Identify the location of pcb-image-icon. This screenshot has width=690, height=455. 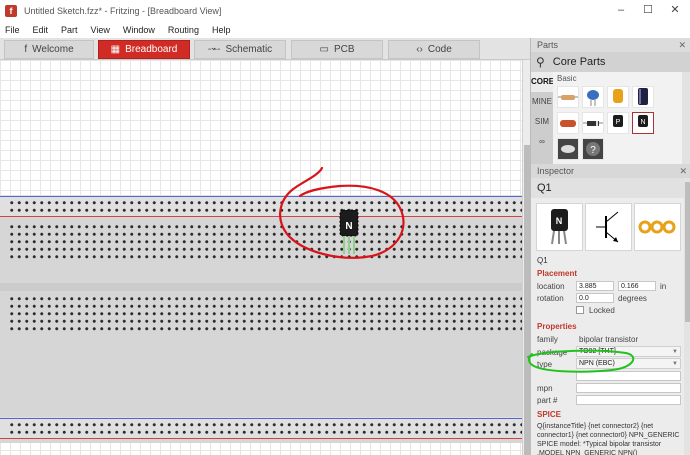
(657, 227).